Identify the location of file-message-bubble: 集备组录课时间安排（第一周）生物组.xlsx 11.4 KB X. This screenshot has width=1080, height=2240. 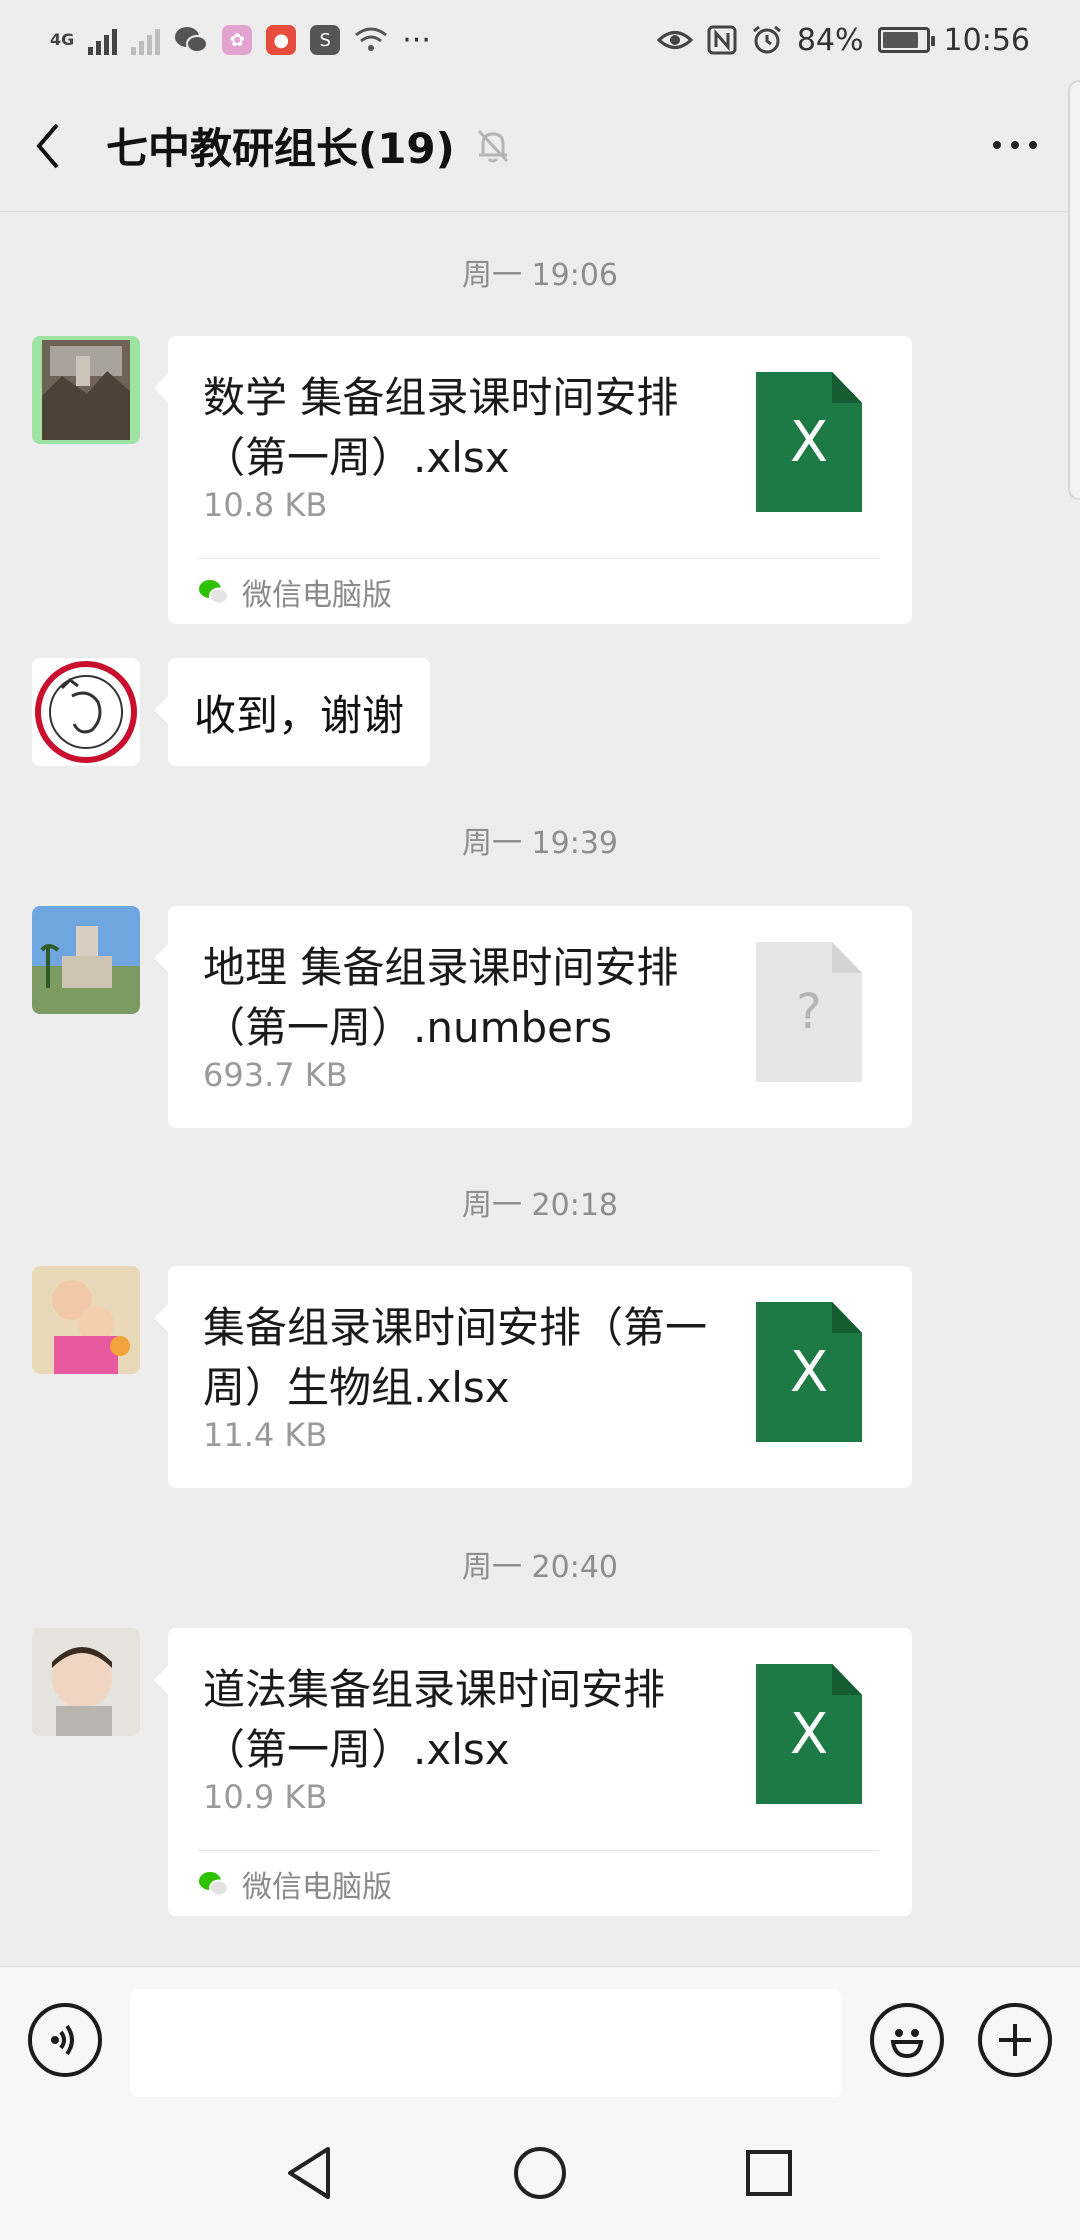
(533, 1377).